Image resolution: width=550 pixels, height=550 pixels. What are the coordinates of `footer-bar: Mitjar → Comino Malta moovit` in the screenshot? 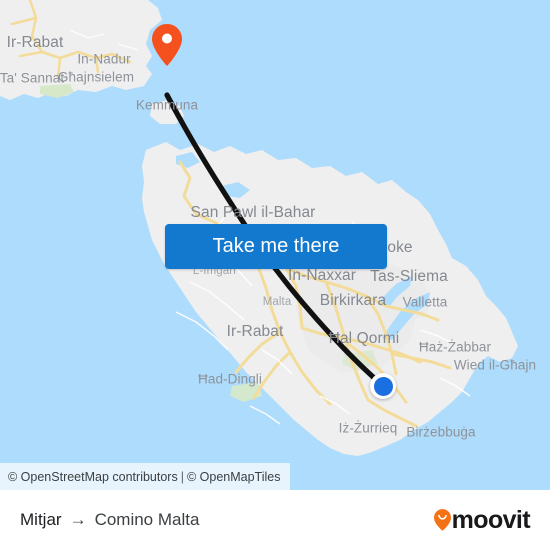 It's located at (275, 520).